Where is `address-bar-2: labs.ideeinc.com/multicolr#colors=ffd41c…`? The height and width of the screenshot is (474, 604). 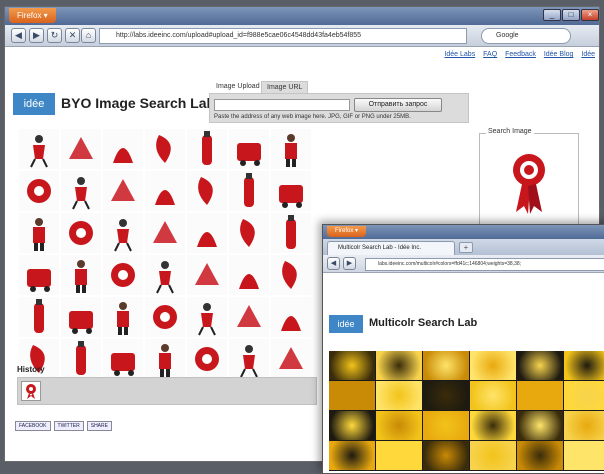 address-bar-2: labs.ideeinc.com/multicolr#colors=ffd41c… is located at coordinates (484, 264).